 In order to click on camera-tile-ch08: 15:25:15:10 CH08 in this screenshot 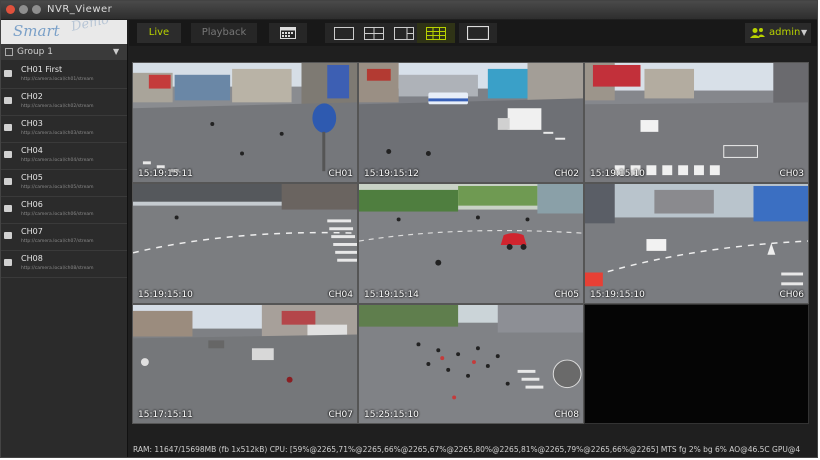, I will do `click(471, 364)`.